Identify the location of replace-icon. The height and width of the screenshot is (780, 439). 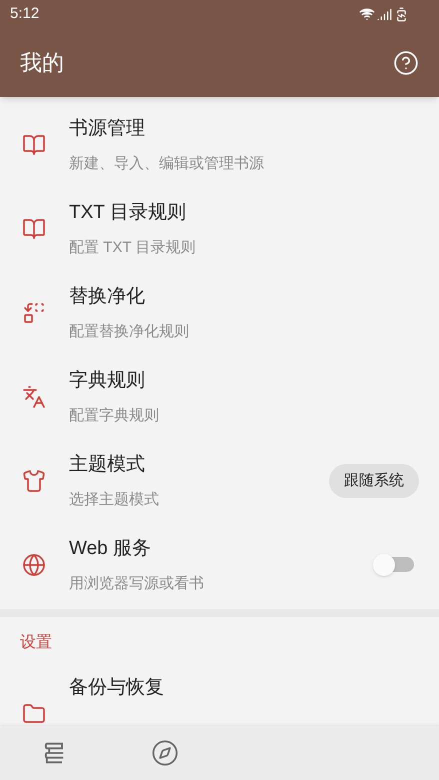
(34, 313).